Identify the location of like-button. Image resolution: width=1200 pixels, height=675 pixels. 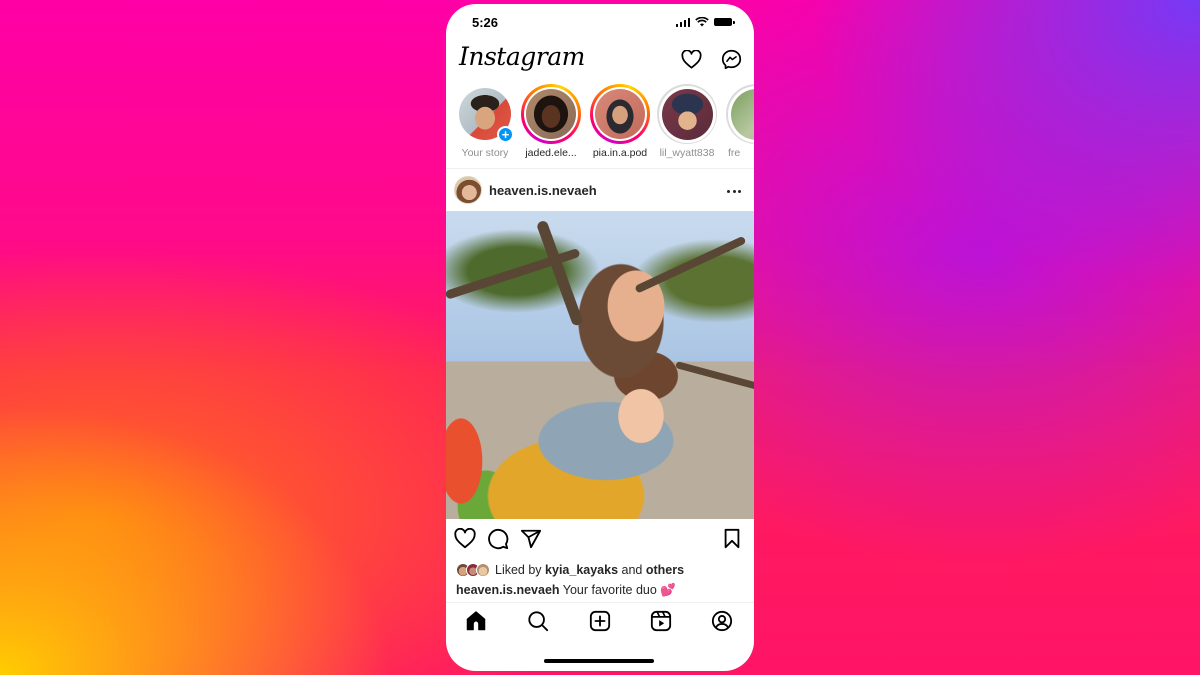
(466, 539).